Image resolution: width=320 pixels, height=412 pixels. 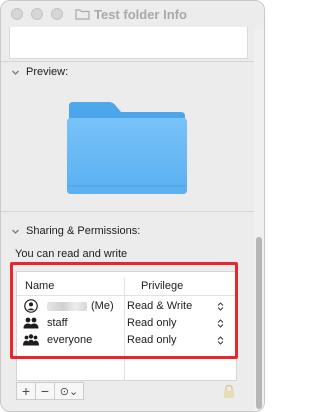 I want to click on sharing-header: Sharing & Permissions:, so click(x=83, y=231).